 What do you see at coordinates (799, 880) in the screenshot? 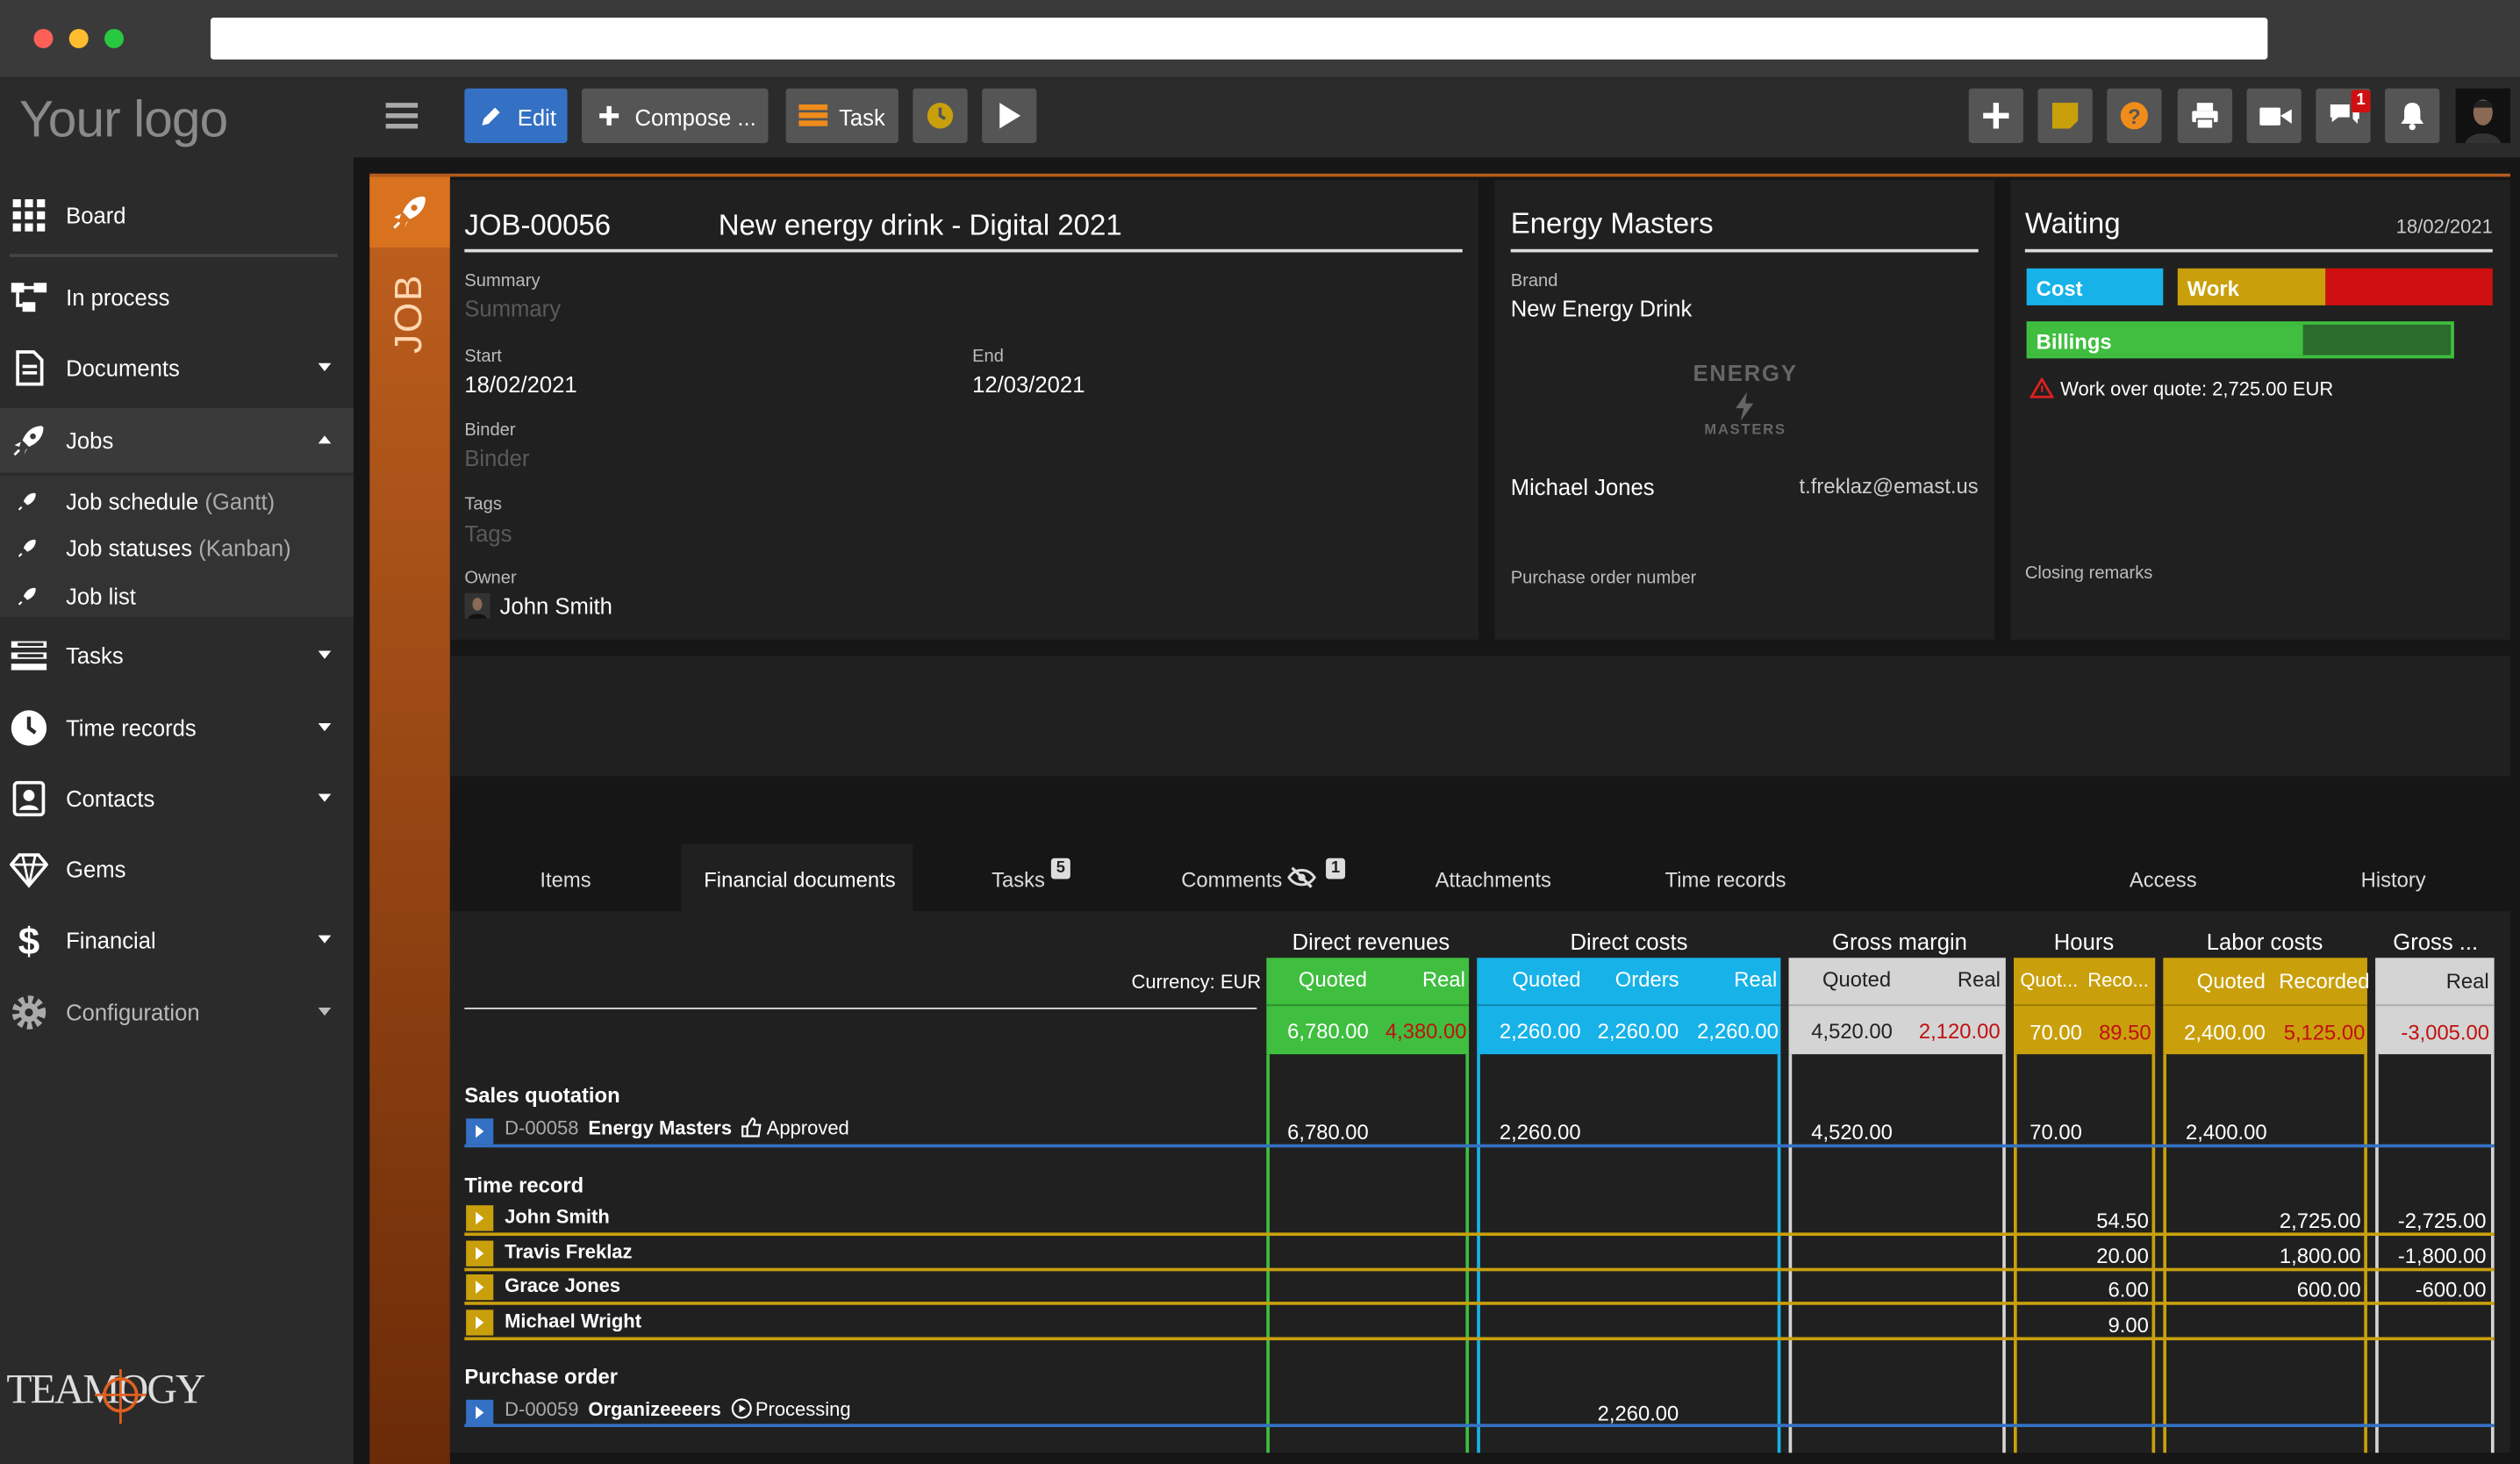
I see `tab-financial-documents: Financial documents` at bounding box center [799, 880].